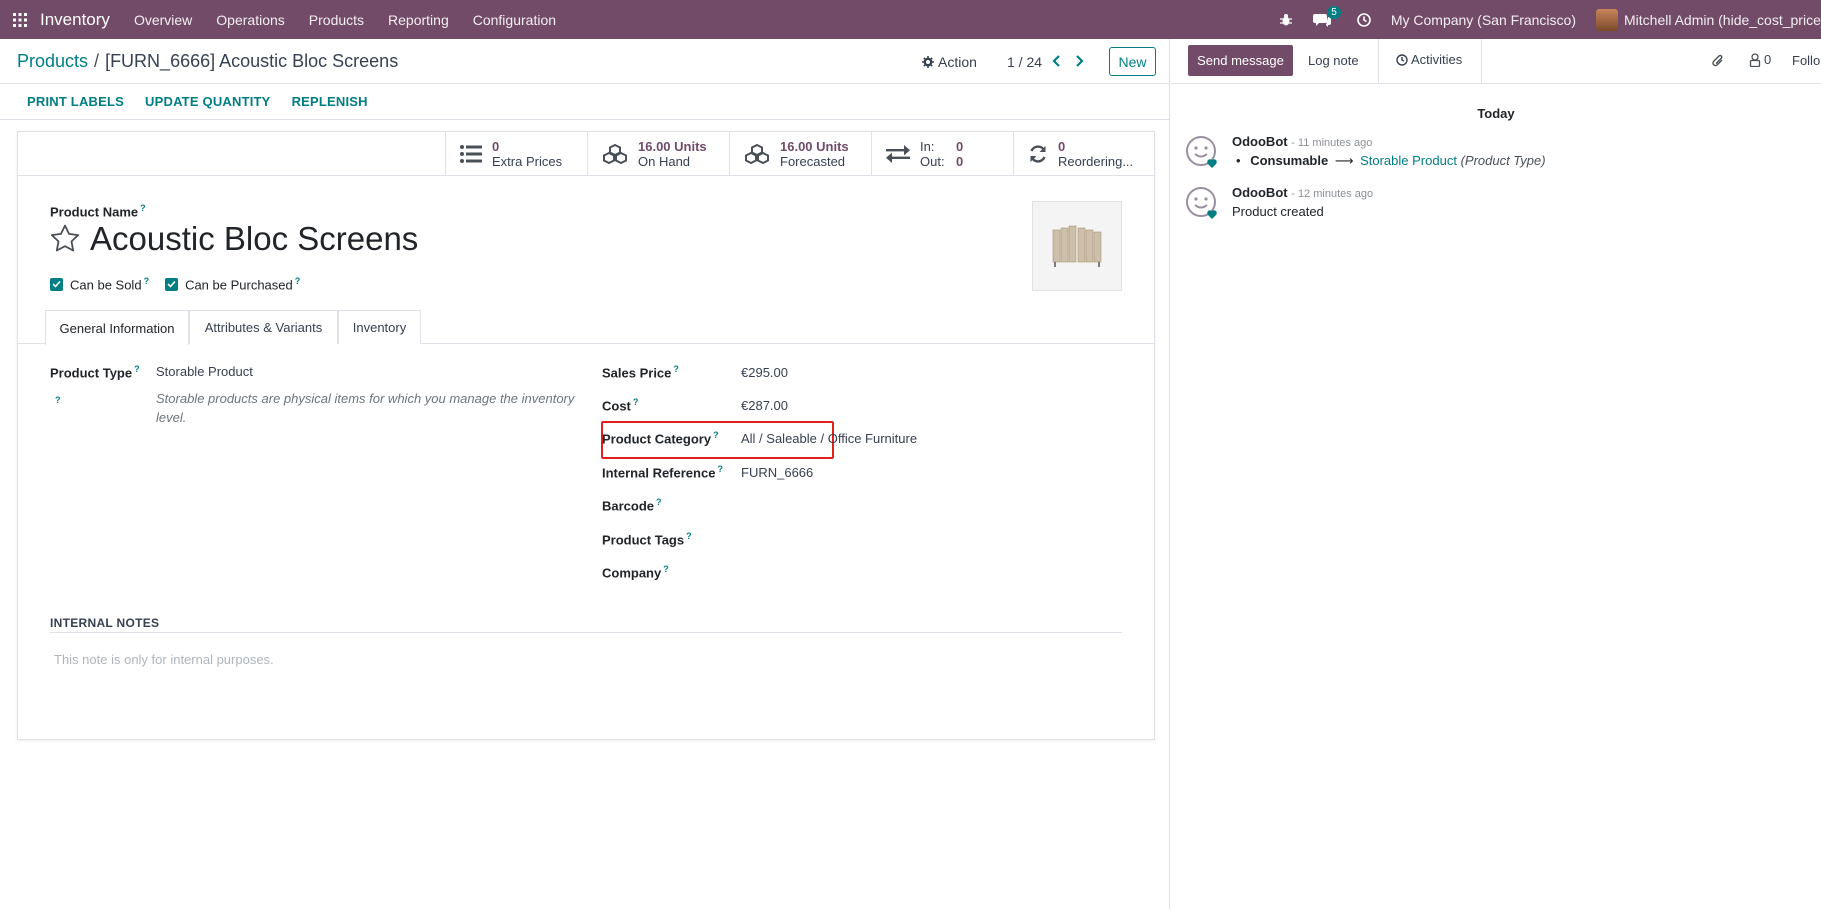 This screenshot has width=1821, height=909. I want to click on product-category-input: All / Saleable / Office Furniture, so click(829, 438).